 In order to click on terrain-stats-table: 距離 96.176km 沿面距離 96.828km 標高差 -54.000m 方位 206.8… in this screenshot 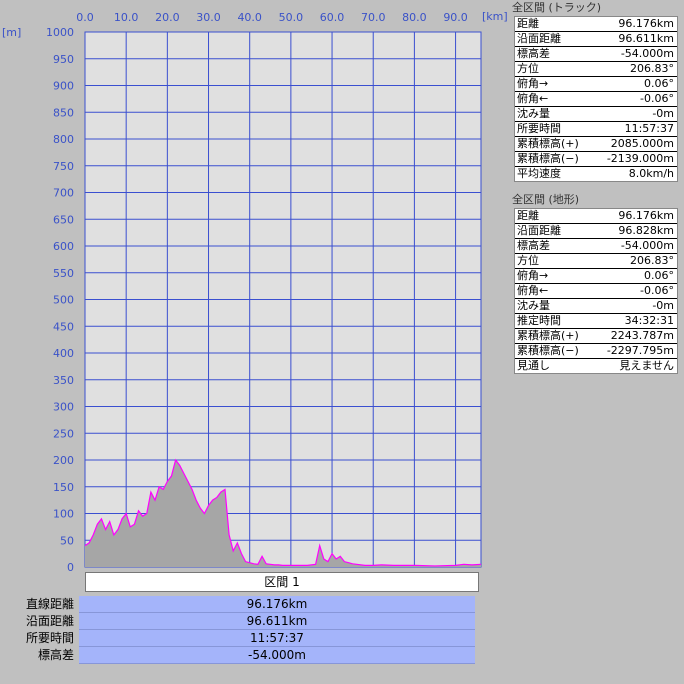, I will do `click(596, 291)`.